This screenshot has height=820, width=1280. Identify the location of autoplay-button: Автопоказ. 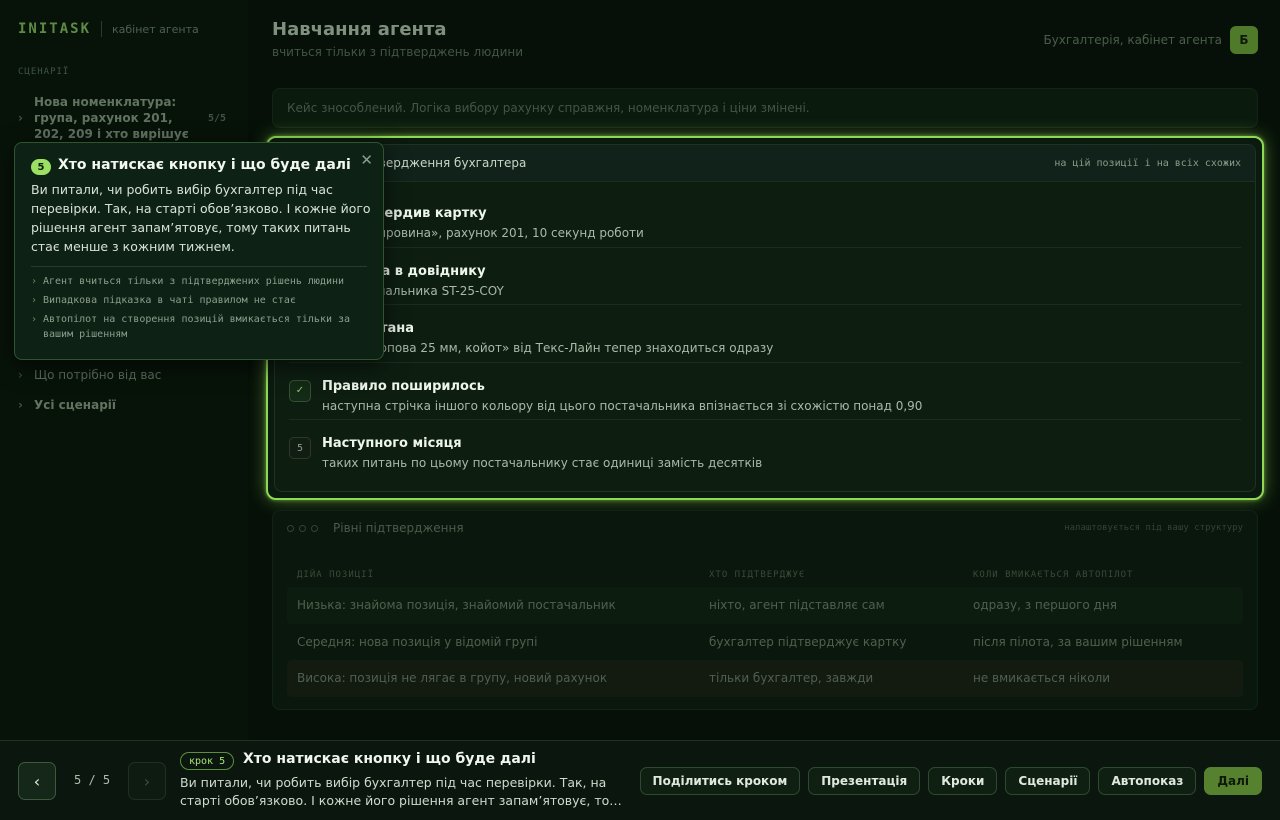
(1147, 781).